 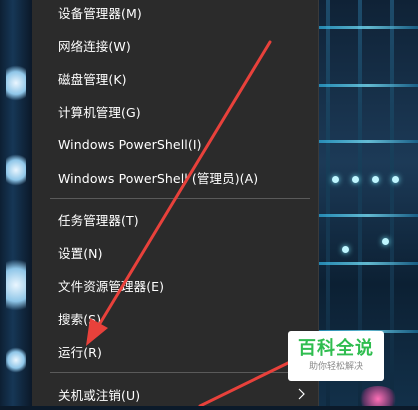 I want to click on menu-item-network-connections: 网络连接(W), so click(x=175, y=45).